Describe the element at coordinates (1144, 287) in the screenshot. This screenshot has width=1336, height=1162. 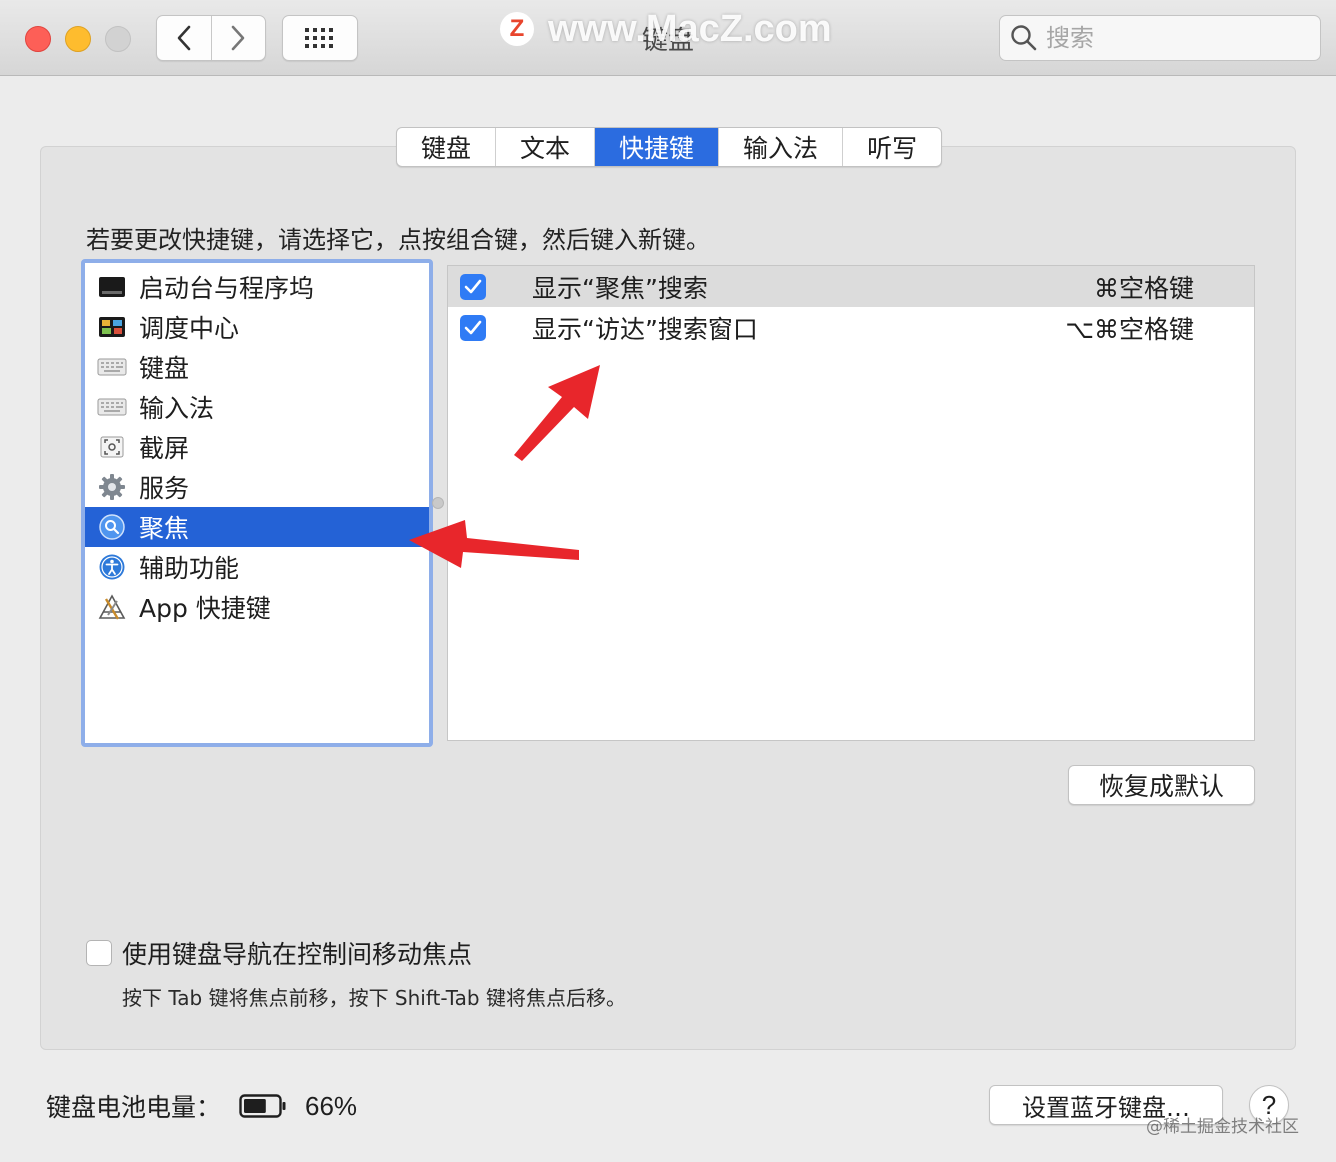
I see `shortcut-key: ⌘空格键` at that location.